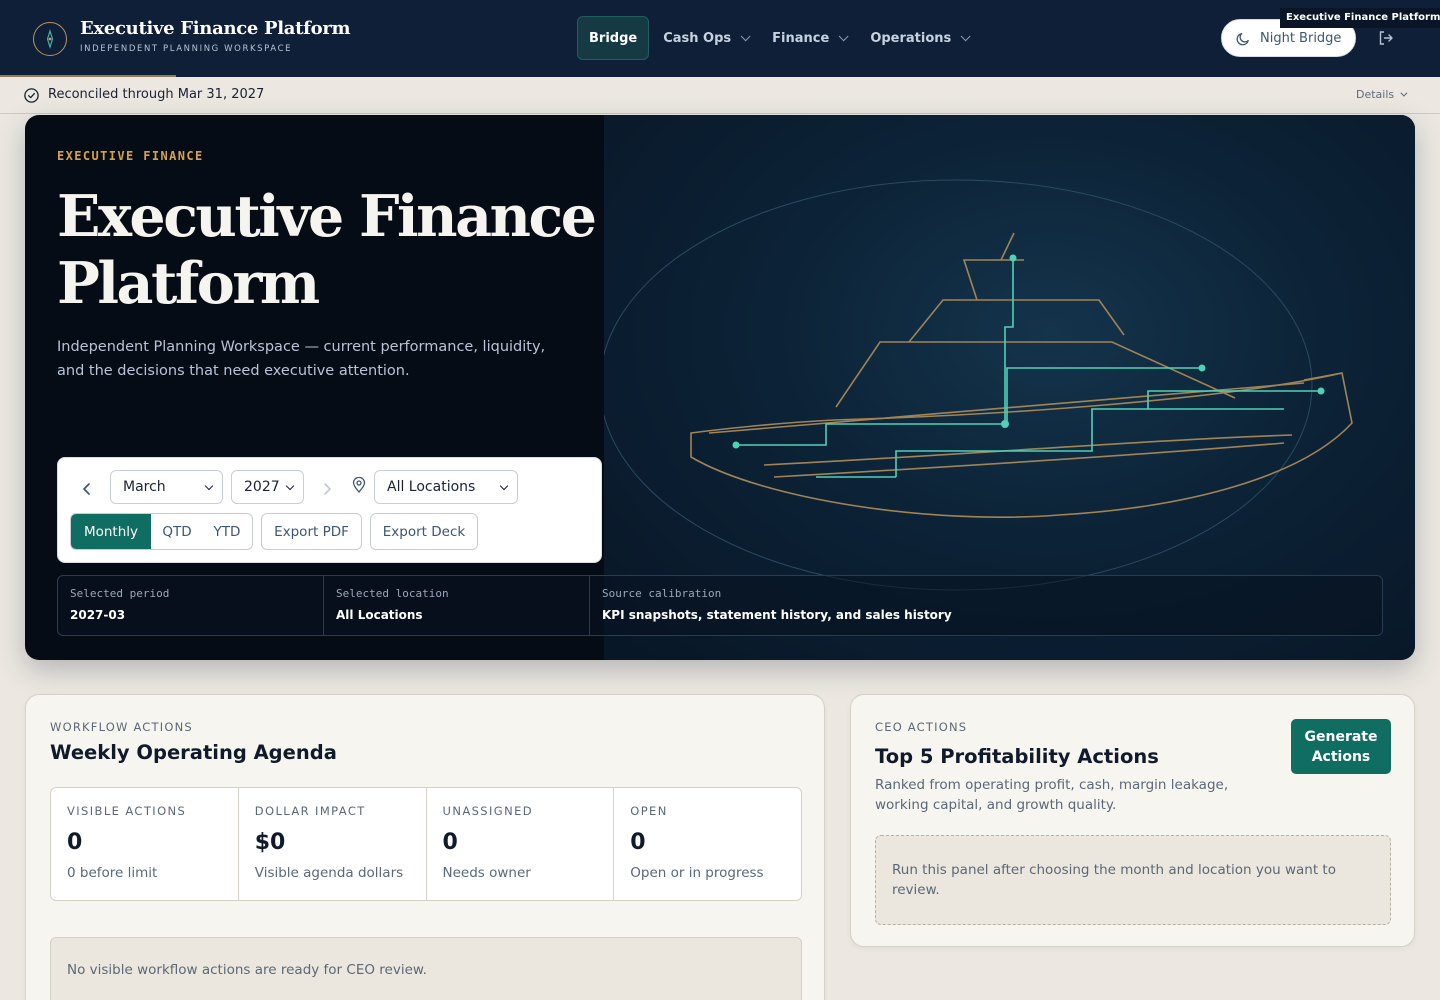 The height and width of the screenshot is (1000, 1440). I want to click on month-select: March, so click(166, 487).